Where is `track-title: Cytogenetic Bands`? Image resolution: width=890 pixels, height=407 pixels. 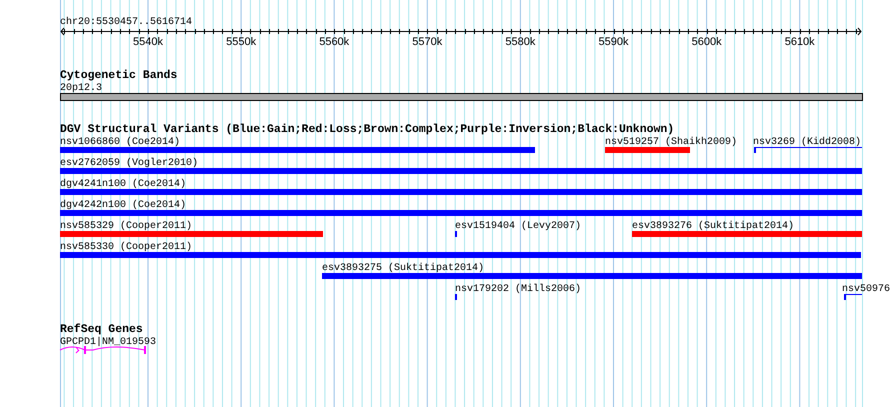 track-title: Cytogenetic Bands is located at coordinates (119, 75).